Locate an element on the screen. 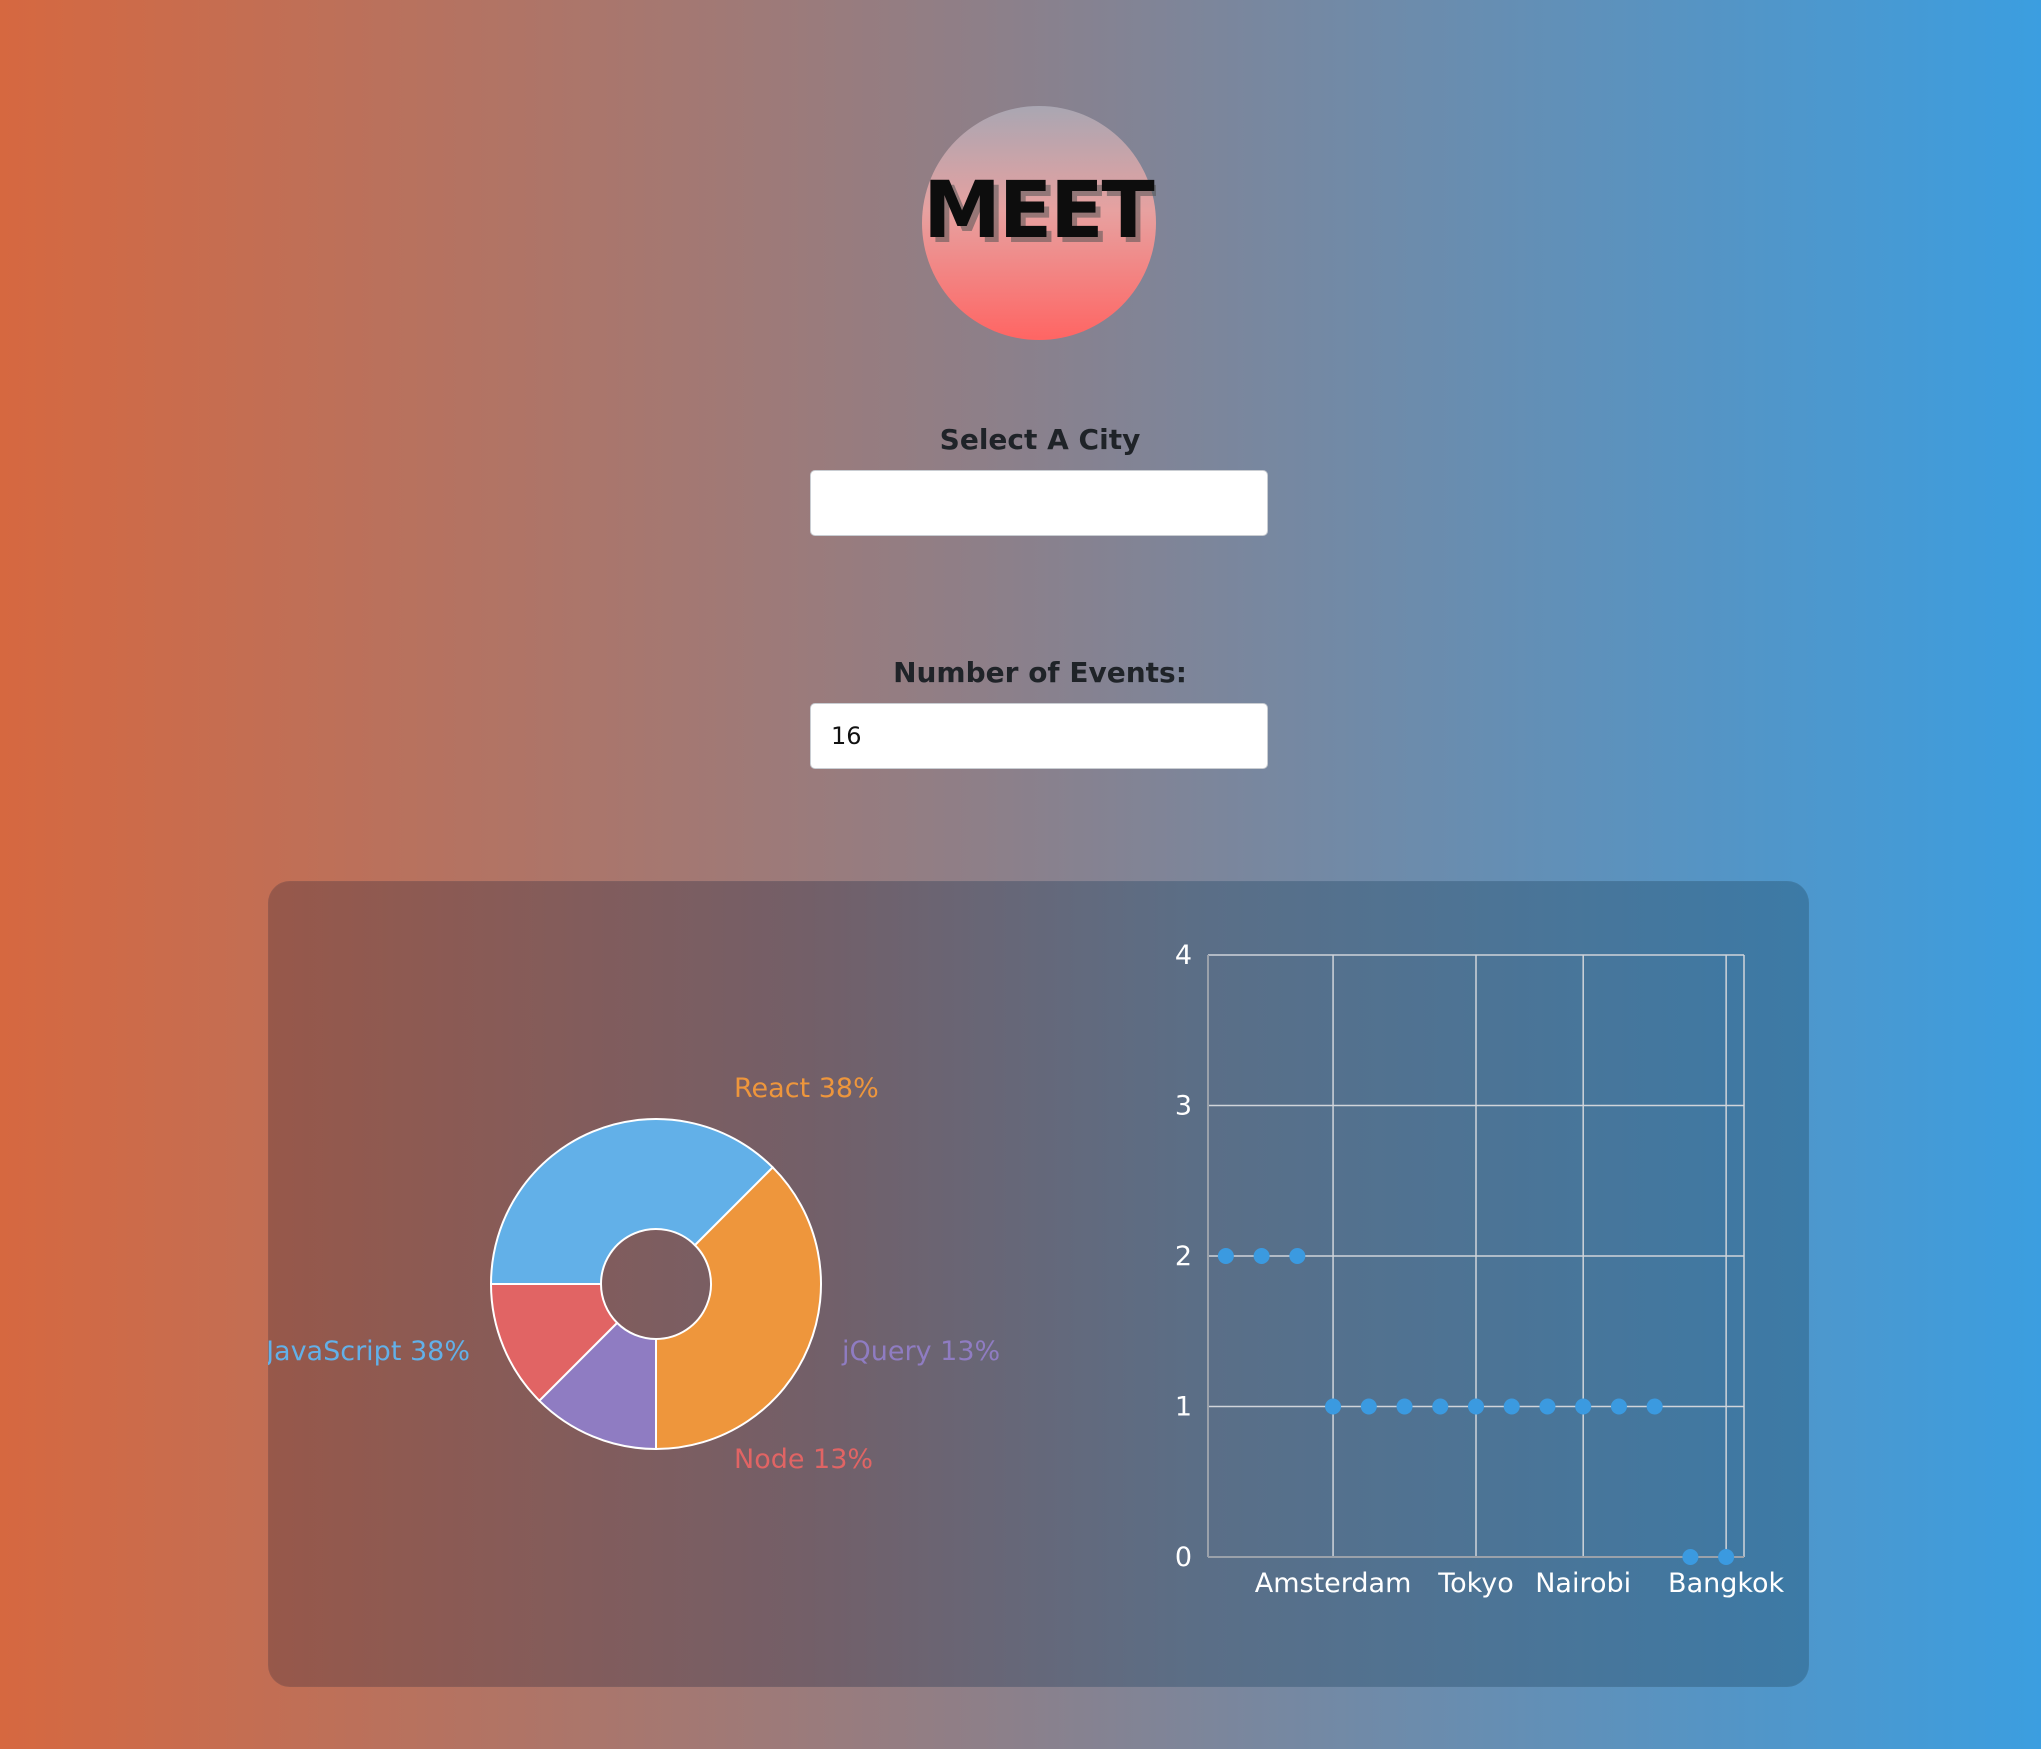 This screenshot has height=1749, width=2041. x-tick-label: Nairobi is located at coordinates (1583, 1583).